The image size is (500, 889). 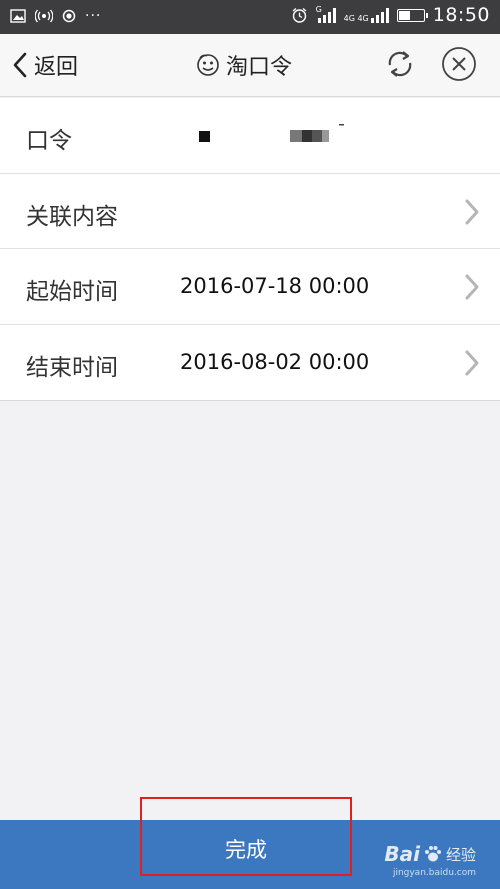 I want to click on row-label: 关联内容, so click(x=72, y=216).